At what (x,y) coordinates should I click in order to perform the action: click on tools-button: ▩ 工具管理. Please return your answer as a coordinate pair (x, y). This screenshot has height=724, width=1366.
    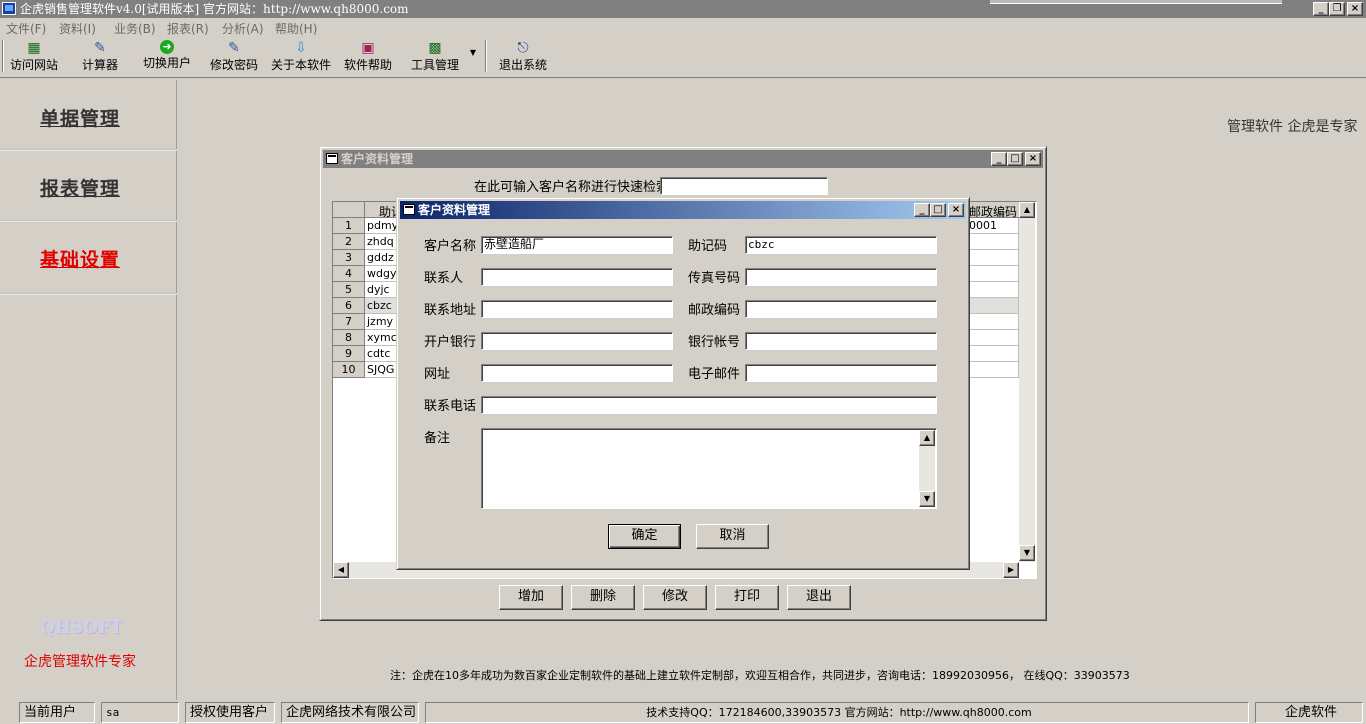
    Looking at the image, I should click on (435, 58).